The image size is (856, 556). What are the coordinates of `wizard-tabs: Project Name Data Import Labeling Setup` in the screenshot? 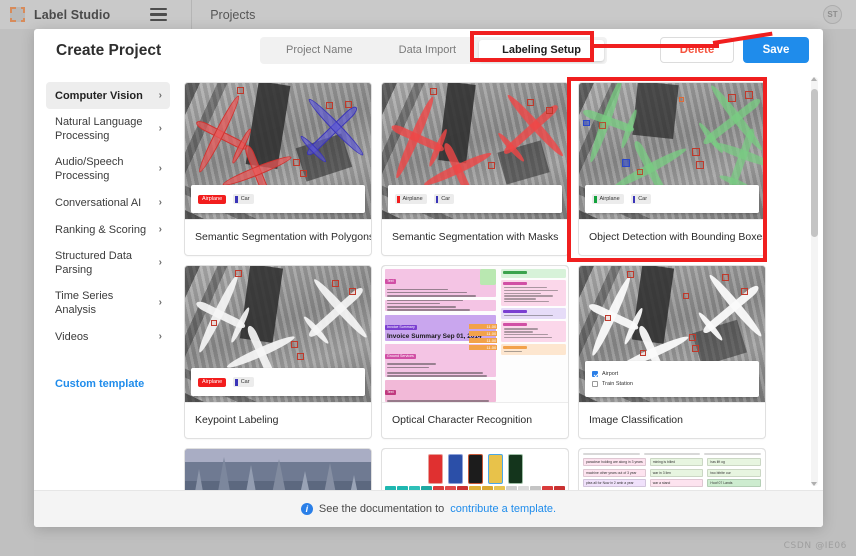 It's located at (433, 50).